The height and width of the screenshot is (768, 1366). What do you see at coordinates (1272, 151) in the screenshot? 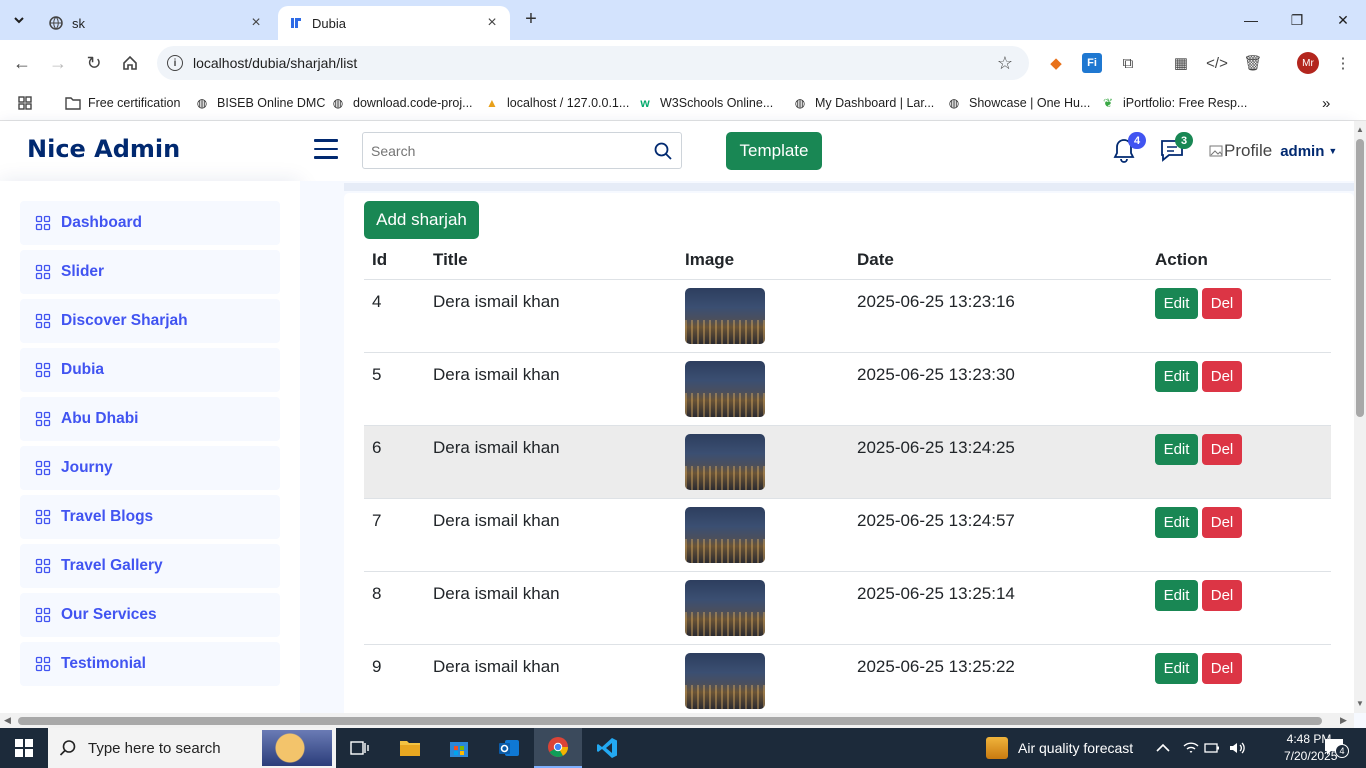
I see `profile-dropdown: Profile admin ▼` at bounding box center [1272, 151].